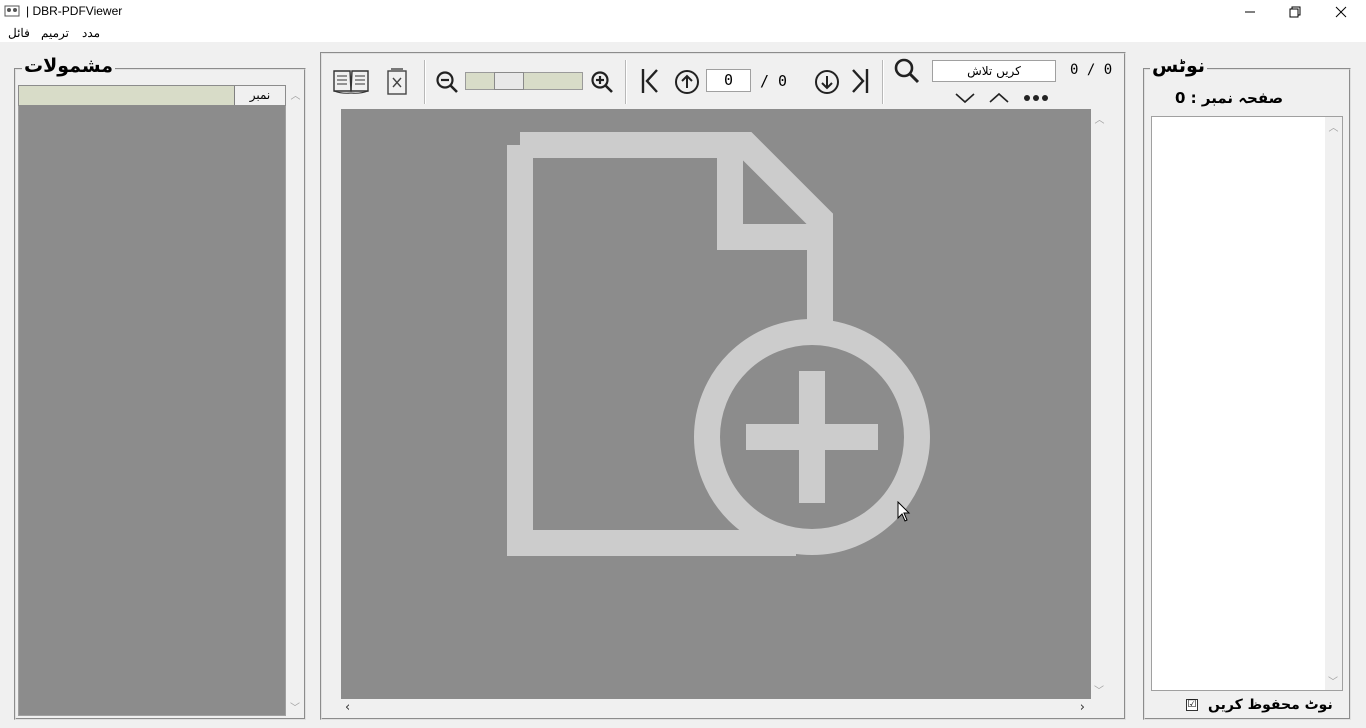 The height and width of the screenshot is (728, 1366). What do you see at coordinates (1179, 66) in the screenshot?
I see `notes-panel-title: نوٹس` at bounding box center [1179, 66].